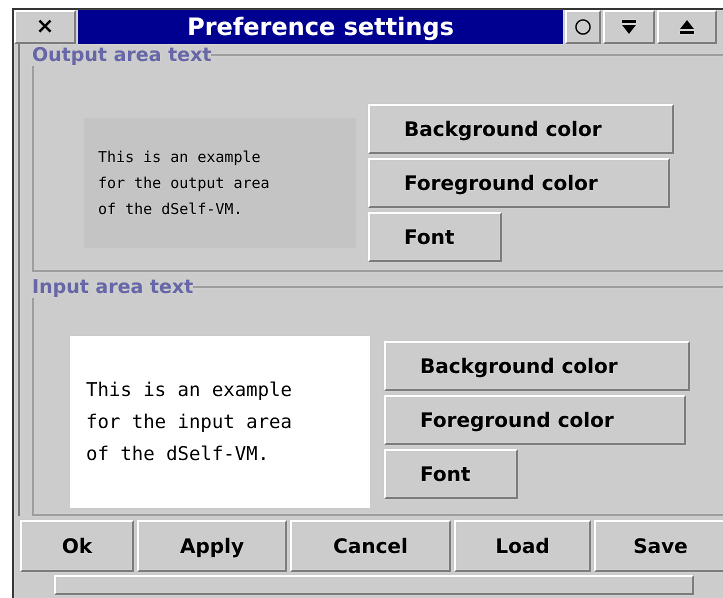 This screenshot has width=723, height=598. I want to click on dialog-button: Save, so click(658, 546).